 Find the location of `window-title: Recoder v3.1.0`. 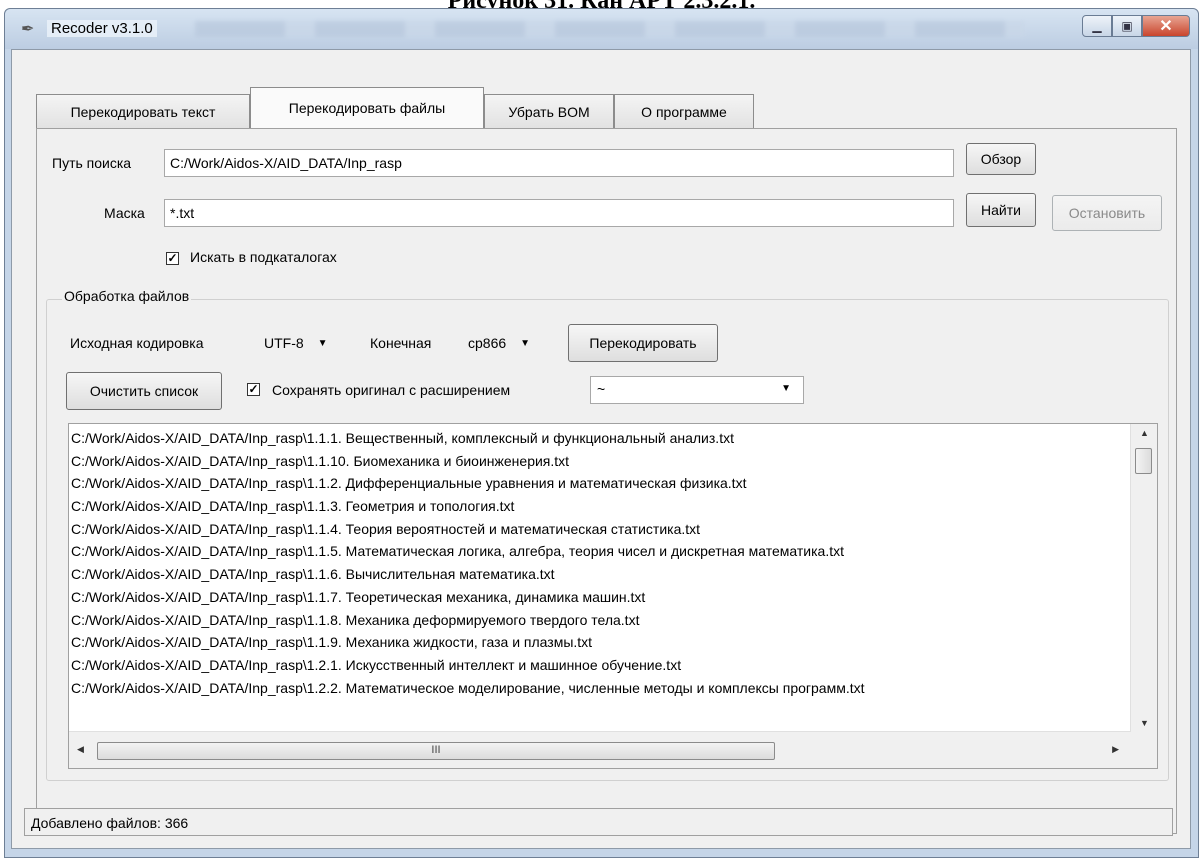

window-title: Recoder v3.1.0 is located at coordinates (102, 28).